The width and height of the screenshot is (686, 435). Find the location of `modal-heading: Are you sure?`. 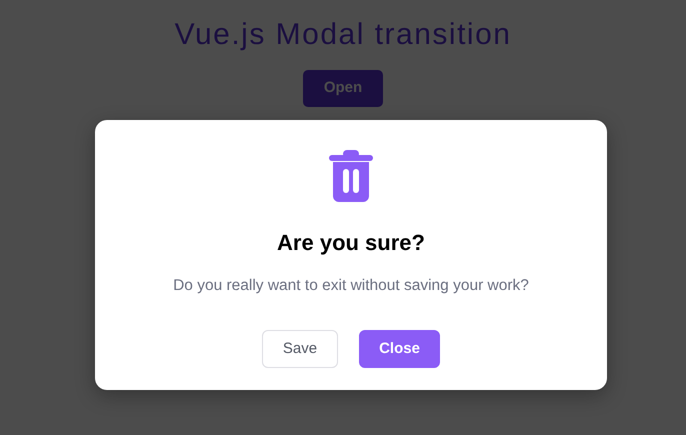

modal-heading: Are you sure? is located at coordinates (351, 243).